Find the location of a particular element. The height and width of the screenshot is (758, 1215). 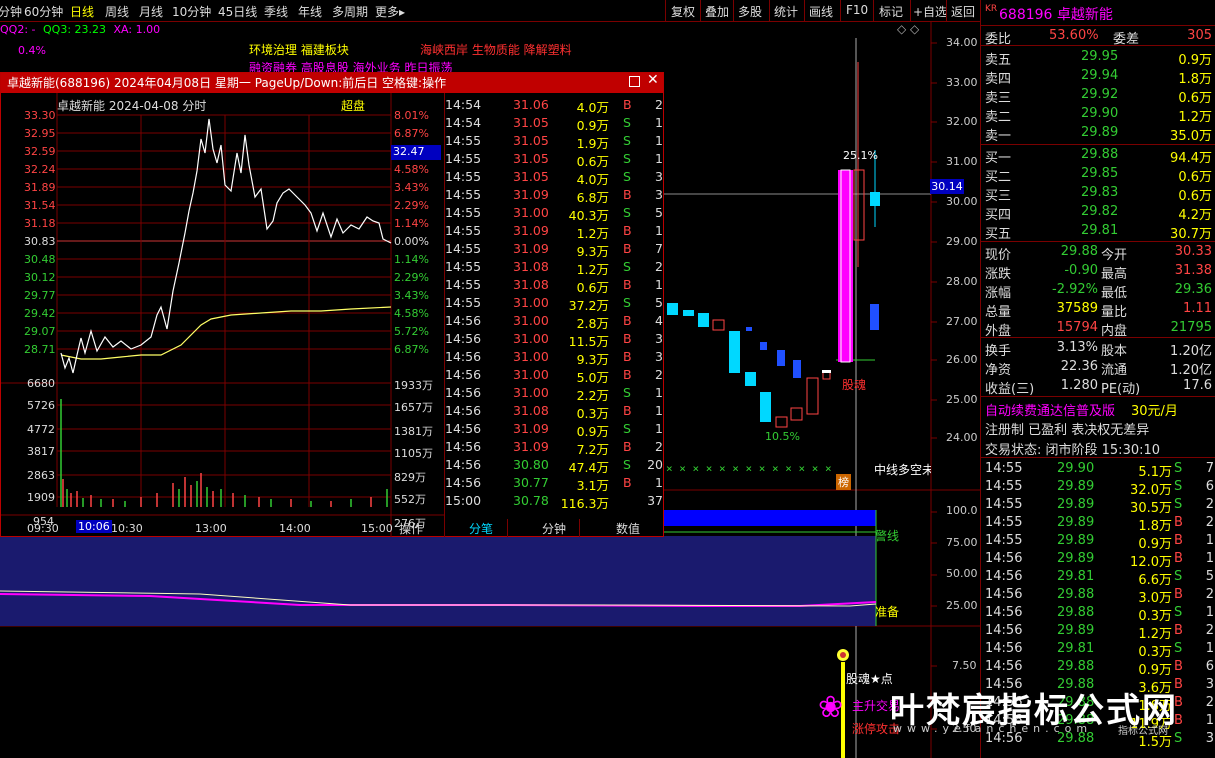

tab-minutes: 分钟 is located at coordinates (554, 528).